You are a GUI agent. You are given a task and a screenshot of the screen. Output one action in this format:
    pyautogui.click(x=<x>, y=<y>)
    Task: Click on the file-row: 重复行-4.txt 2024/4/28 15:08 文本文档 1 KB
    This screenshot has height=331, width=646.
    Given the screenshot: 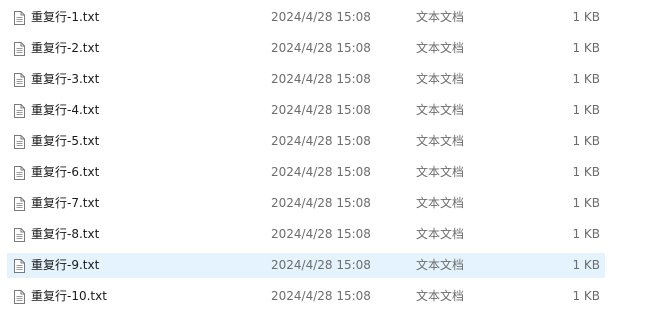 What is the action you would take?
    pyautogui.click(x=306, y=110)
    